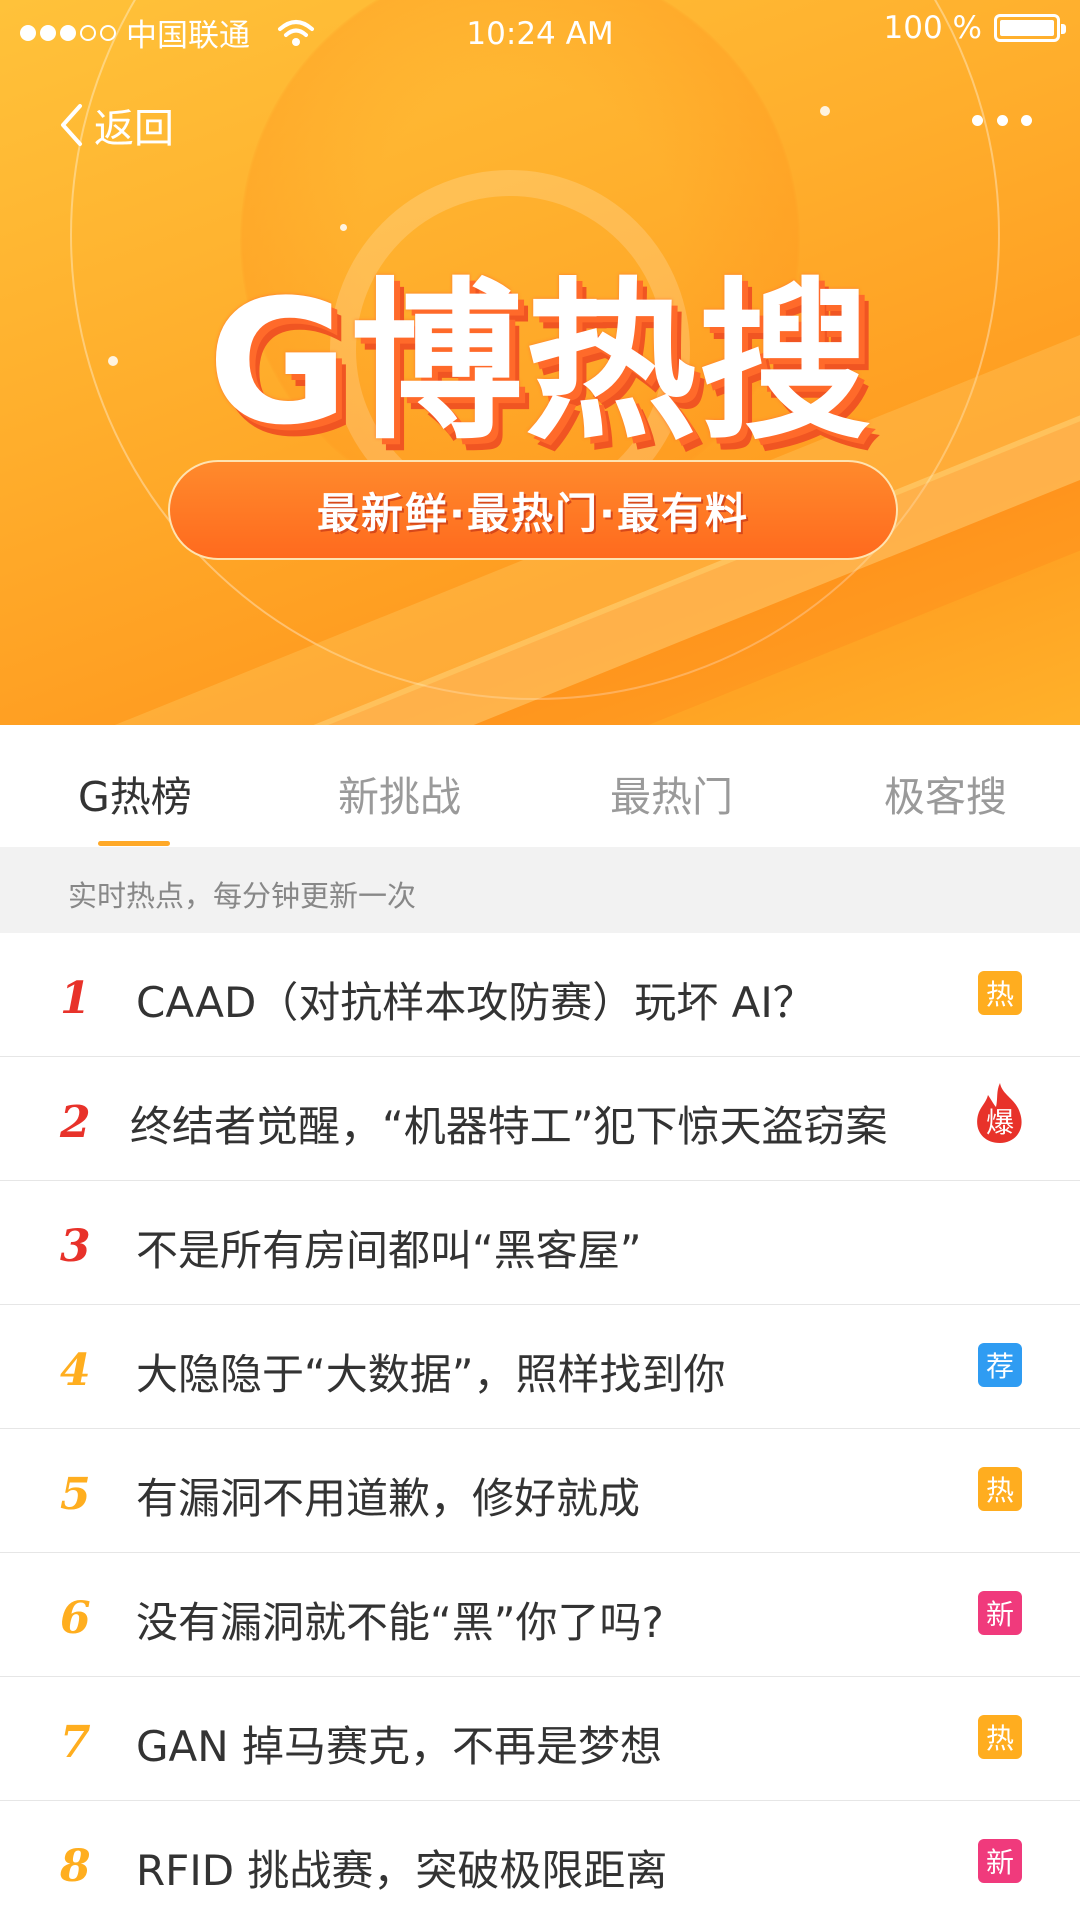 The image size is (1080, 1920). What do you see at coordinates (389, 1250) in the screenshot?
I see `topic-title: 不是所有房间都叫“黑客屋”` at bounding box center [389, 1250].